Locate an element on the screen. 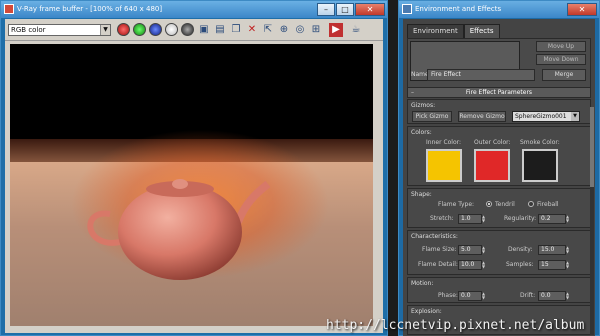 This screenshot has width=600, height=336. red-channel-icon is located at coordinates (123, 29).